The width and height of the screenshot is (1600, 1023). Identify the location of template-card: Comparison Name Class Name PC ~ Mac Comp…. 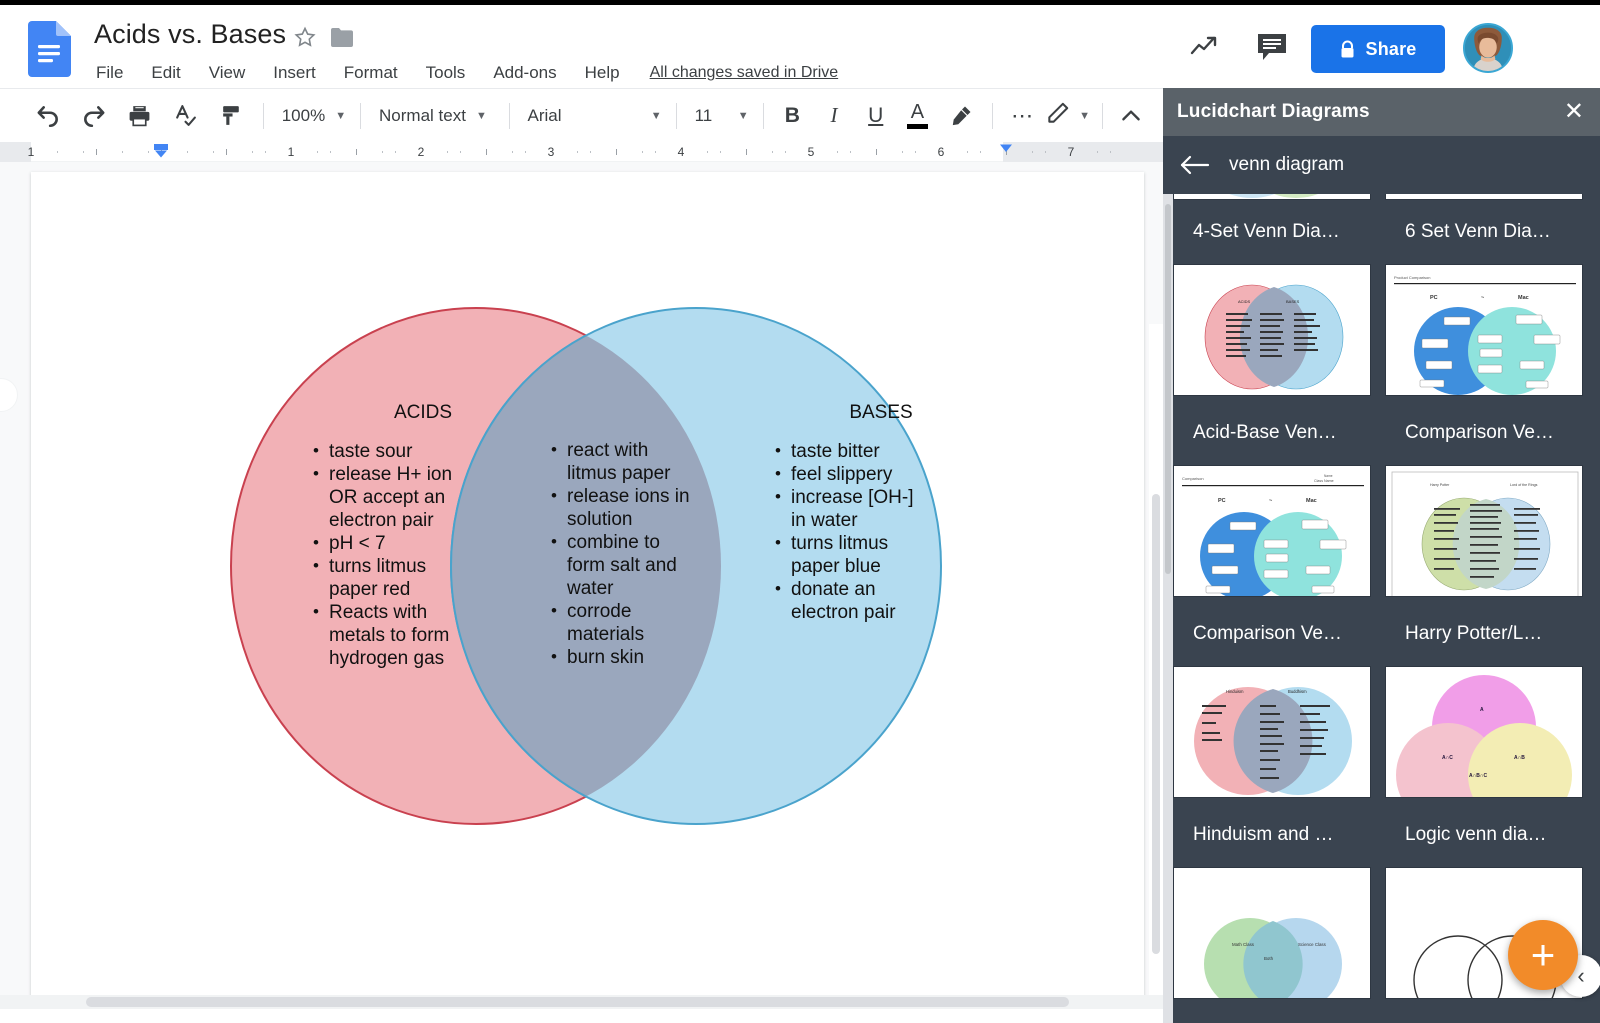
(1272, 567).